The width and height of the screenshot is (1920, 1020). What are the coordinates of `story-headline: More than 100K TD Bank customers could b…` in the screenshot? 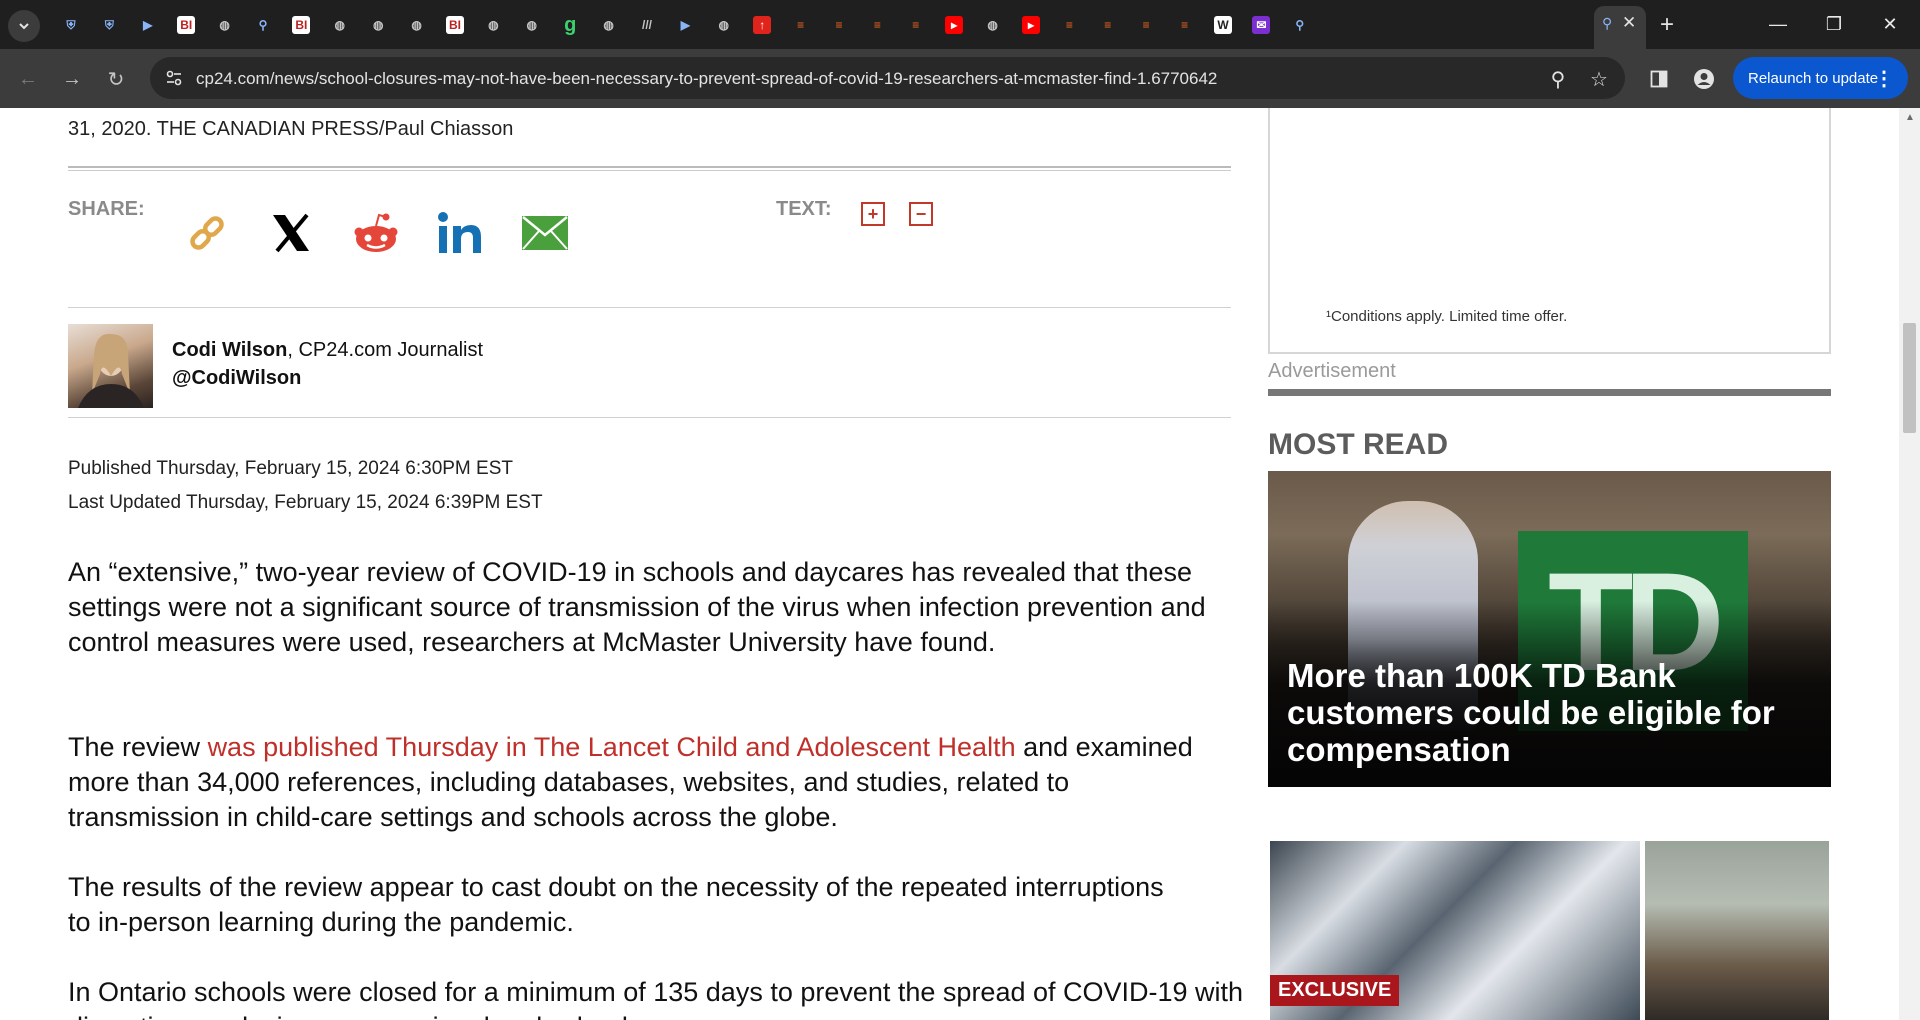 It's located at (1552, 712).